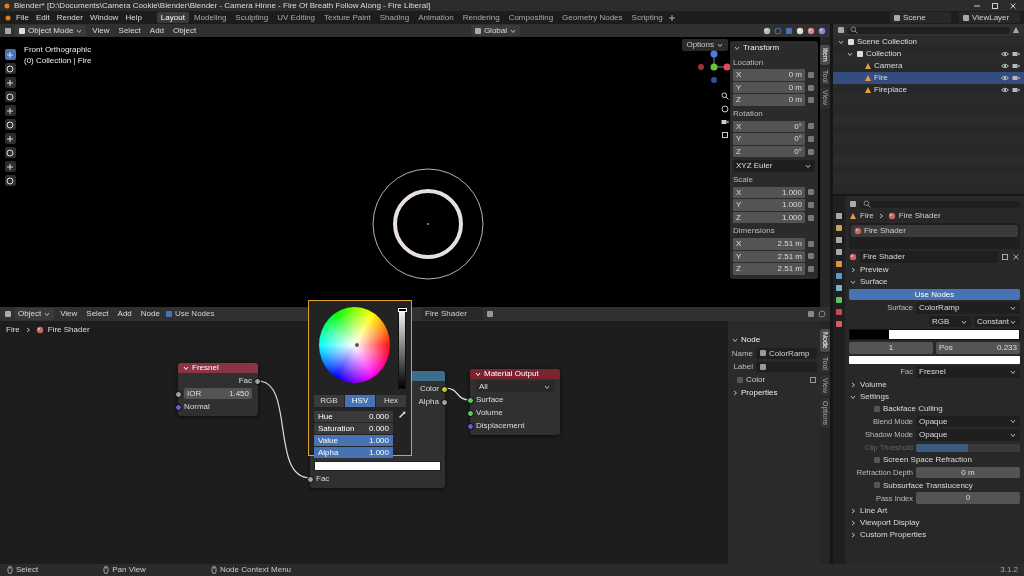  I want to click on maximize-icon, so click(995, 5).